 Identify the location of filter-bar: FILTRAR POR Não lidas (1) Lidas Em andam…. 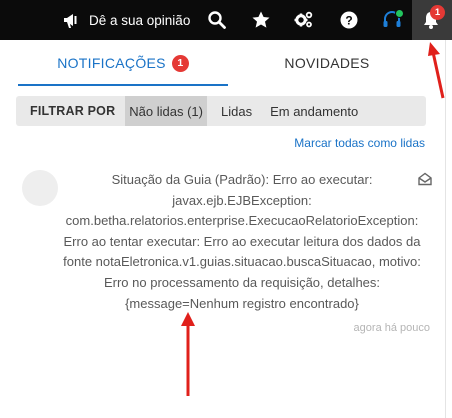
(221, 111).